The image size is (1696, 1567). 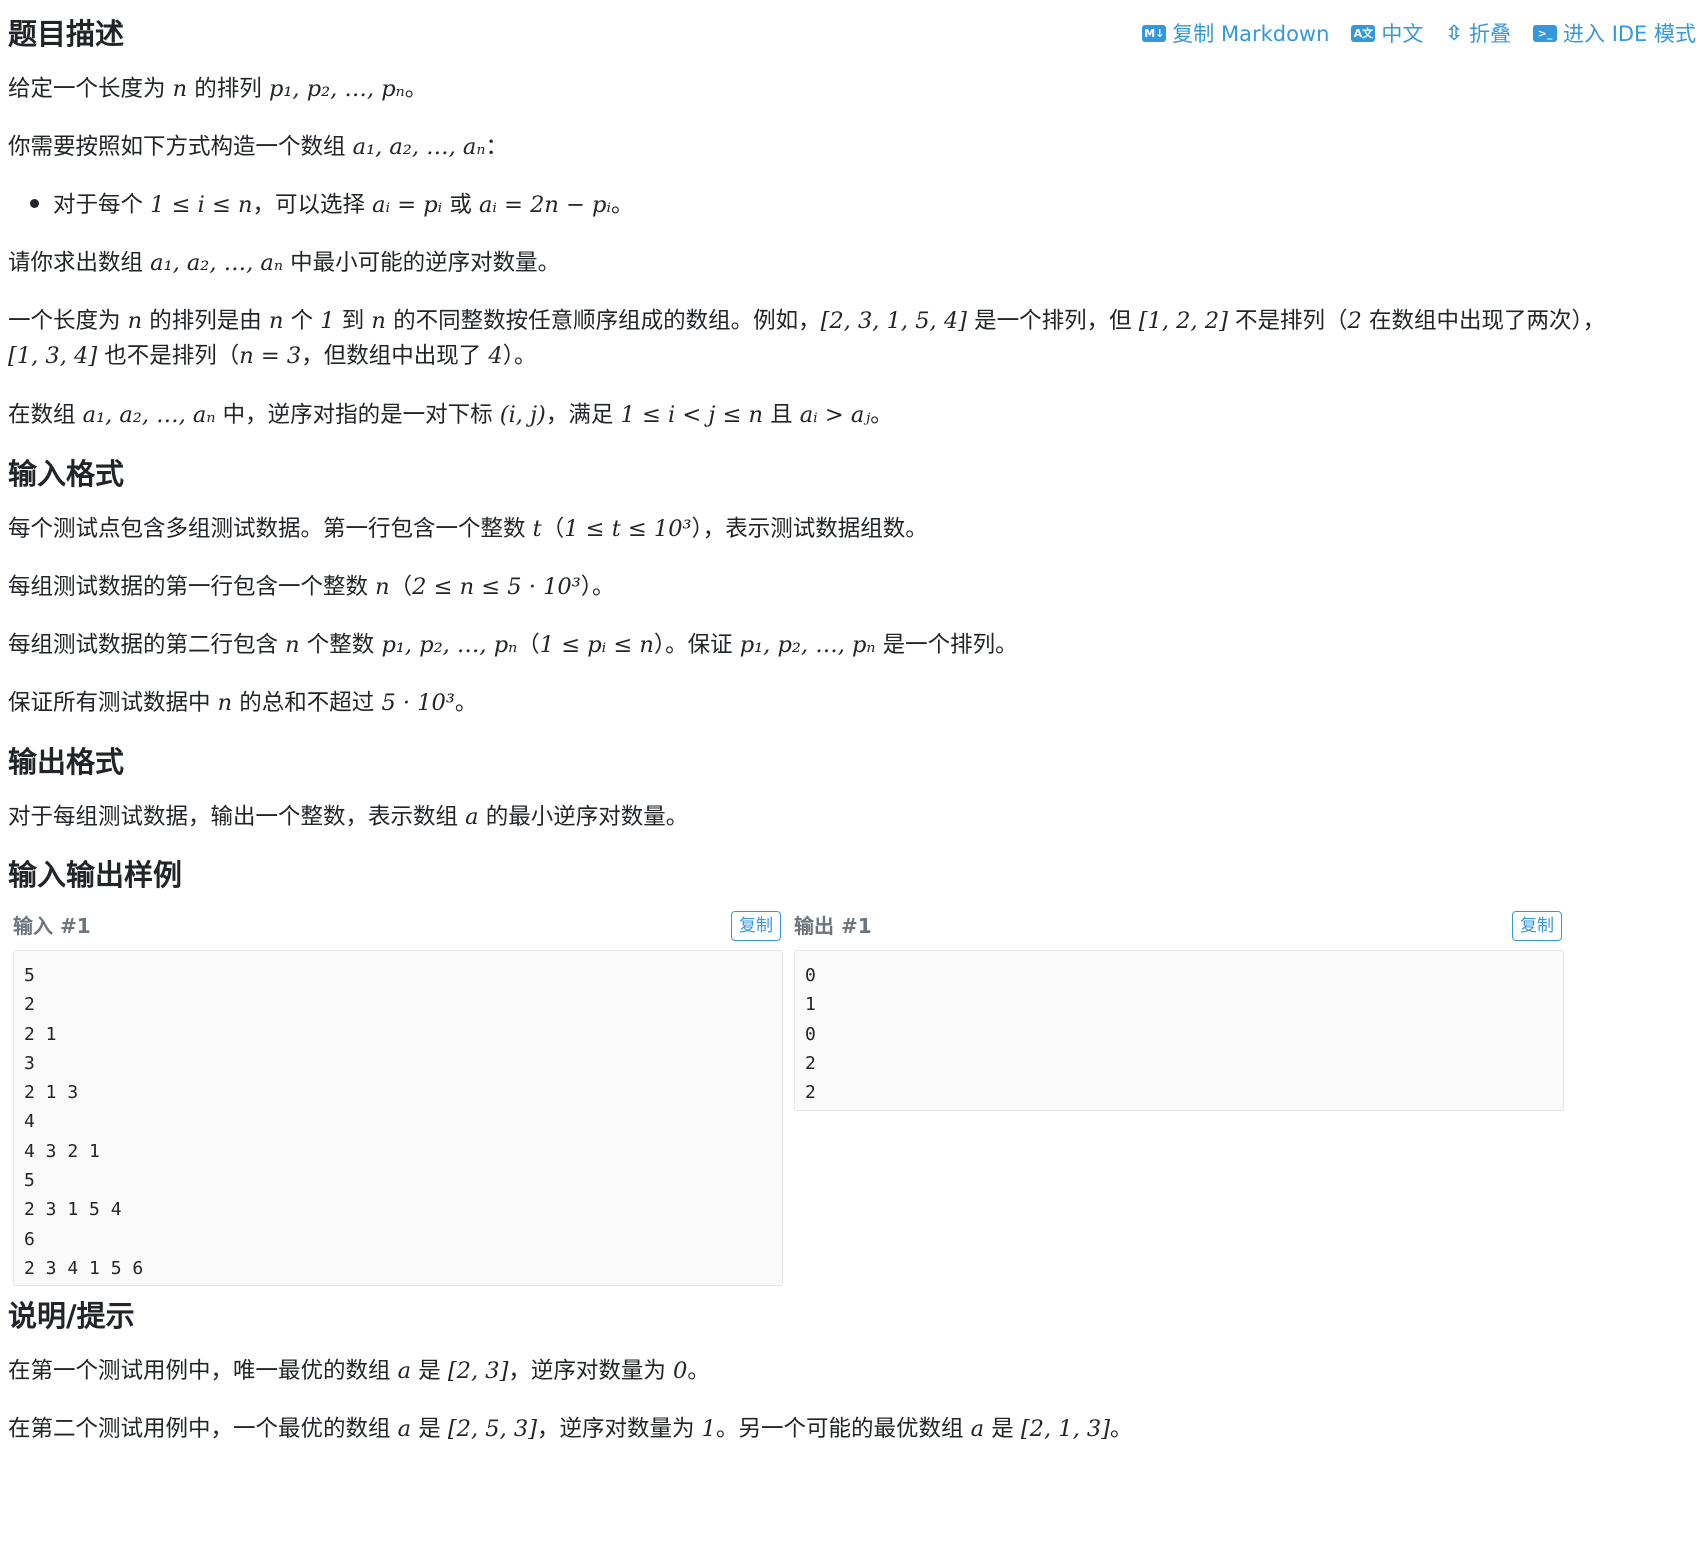 What do you see at coordinates (478, 1371) in the screenshot?
I see `math-arr-23: [2, 3]` at bounding box center [478, 1371].